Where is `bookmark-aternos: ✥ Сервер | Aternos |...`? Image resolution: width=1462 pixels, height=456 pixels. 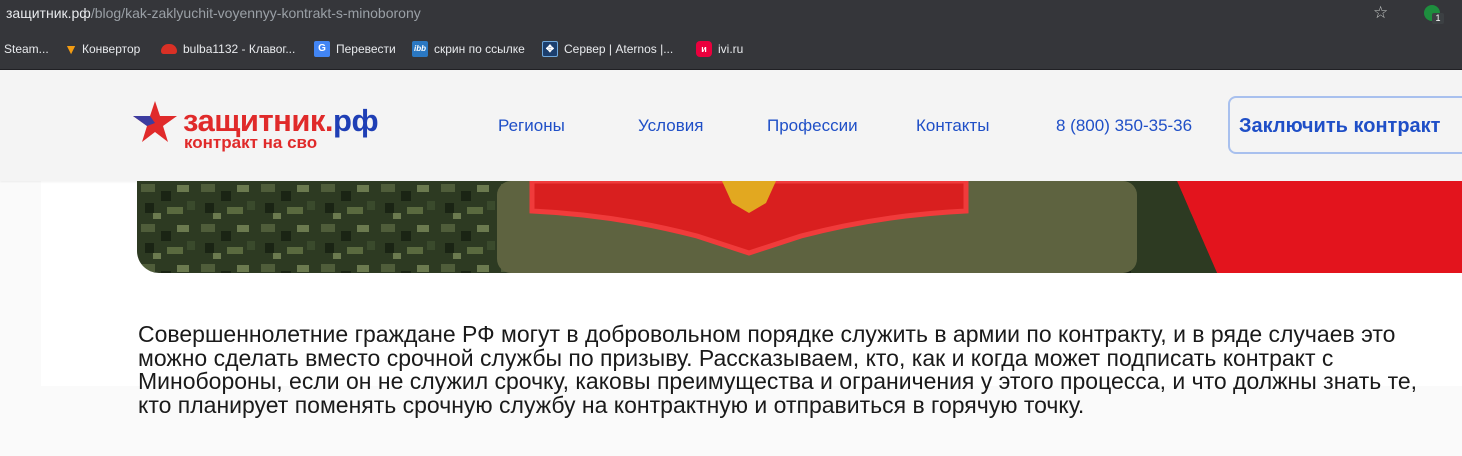
bookmark-aternos: ✥ Сервер | Aternos |... is located at coordinates (607, 49).